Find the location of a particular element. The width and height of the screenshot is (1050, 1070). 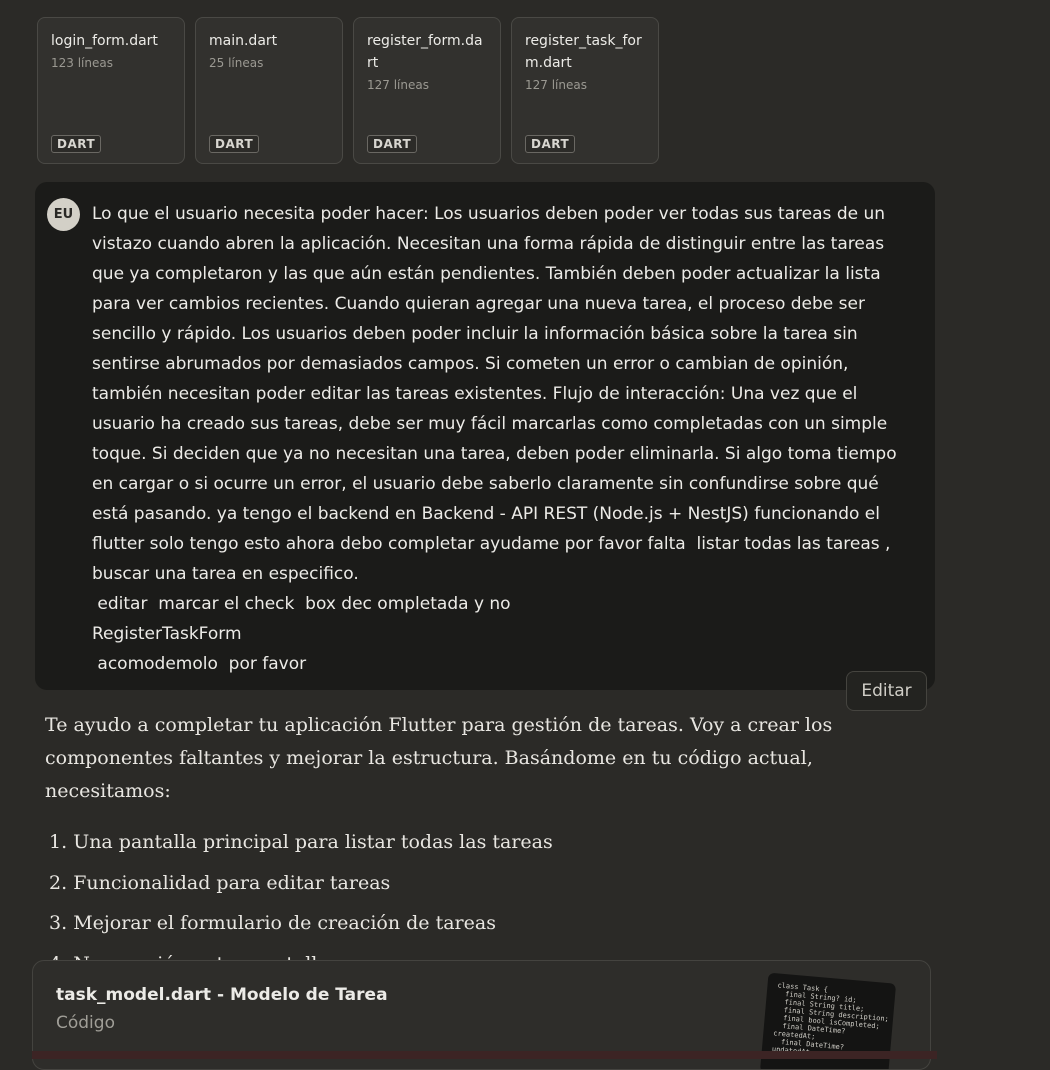

list-text: Funcionalidad para editar tareas is located at coordinates (232, 882).